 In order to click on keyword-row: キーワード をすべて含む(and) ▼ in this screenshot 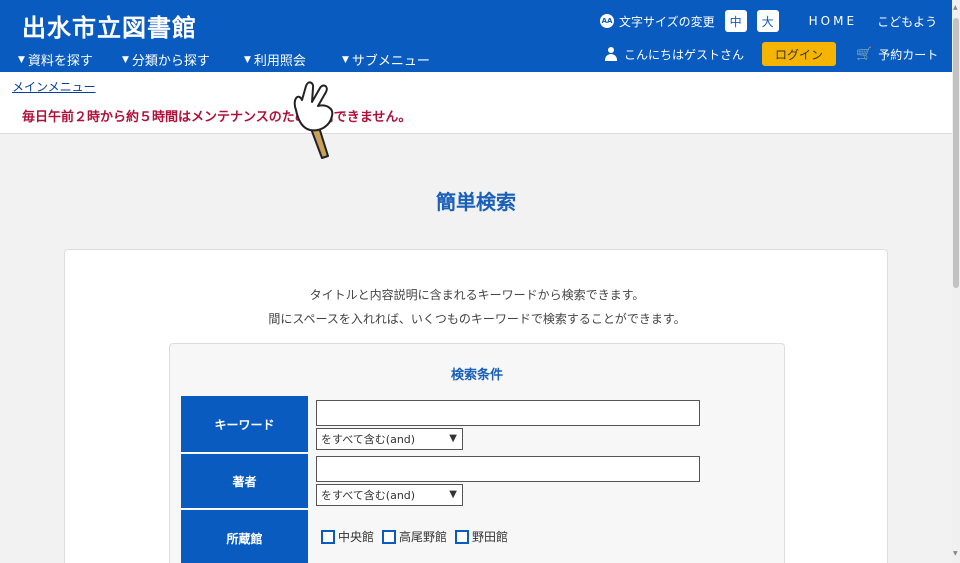, I will do `click(481, 424)`.